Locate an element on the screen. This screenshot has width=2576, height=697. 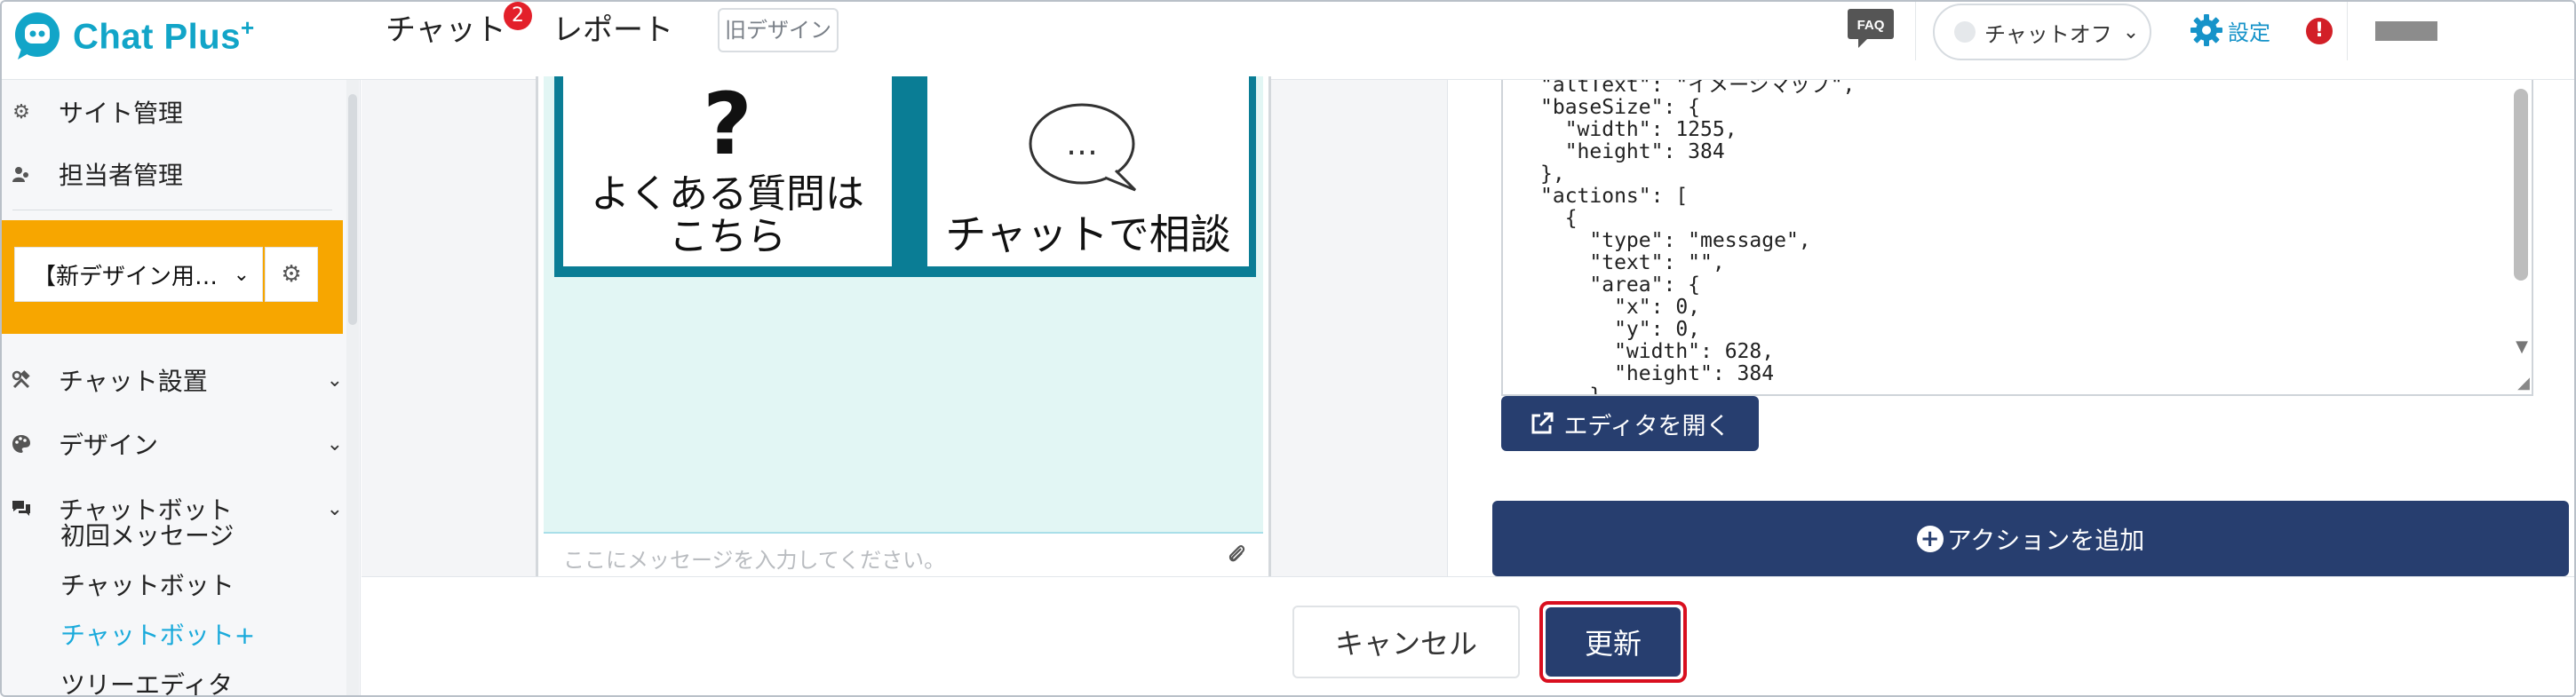
sidebar-item-design: デザイン ⌄ is located at coordinates (181, 444).